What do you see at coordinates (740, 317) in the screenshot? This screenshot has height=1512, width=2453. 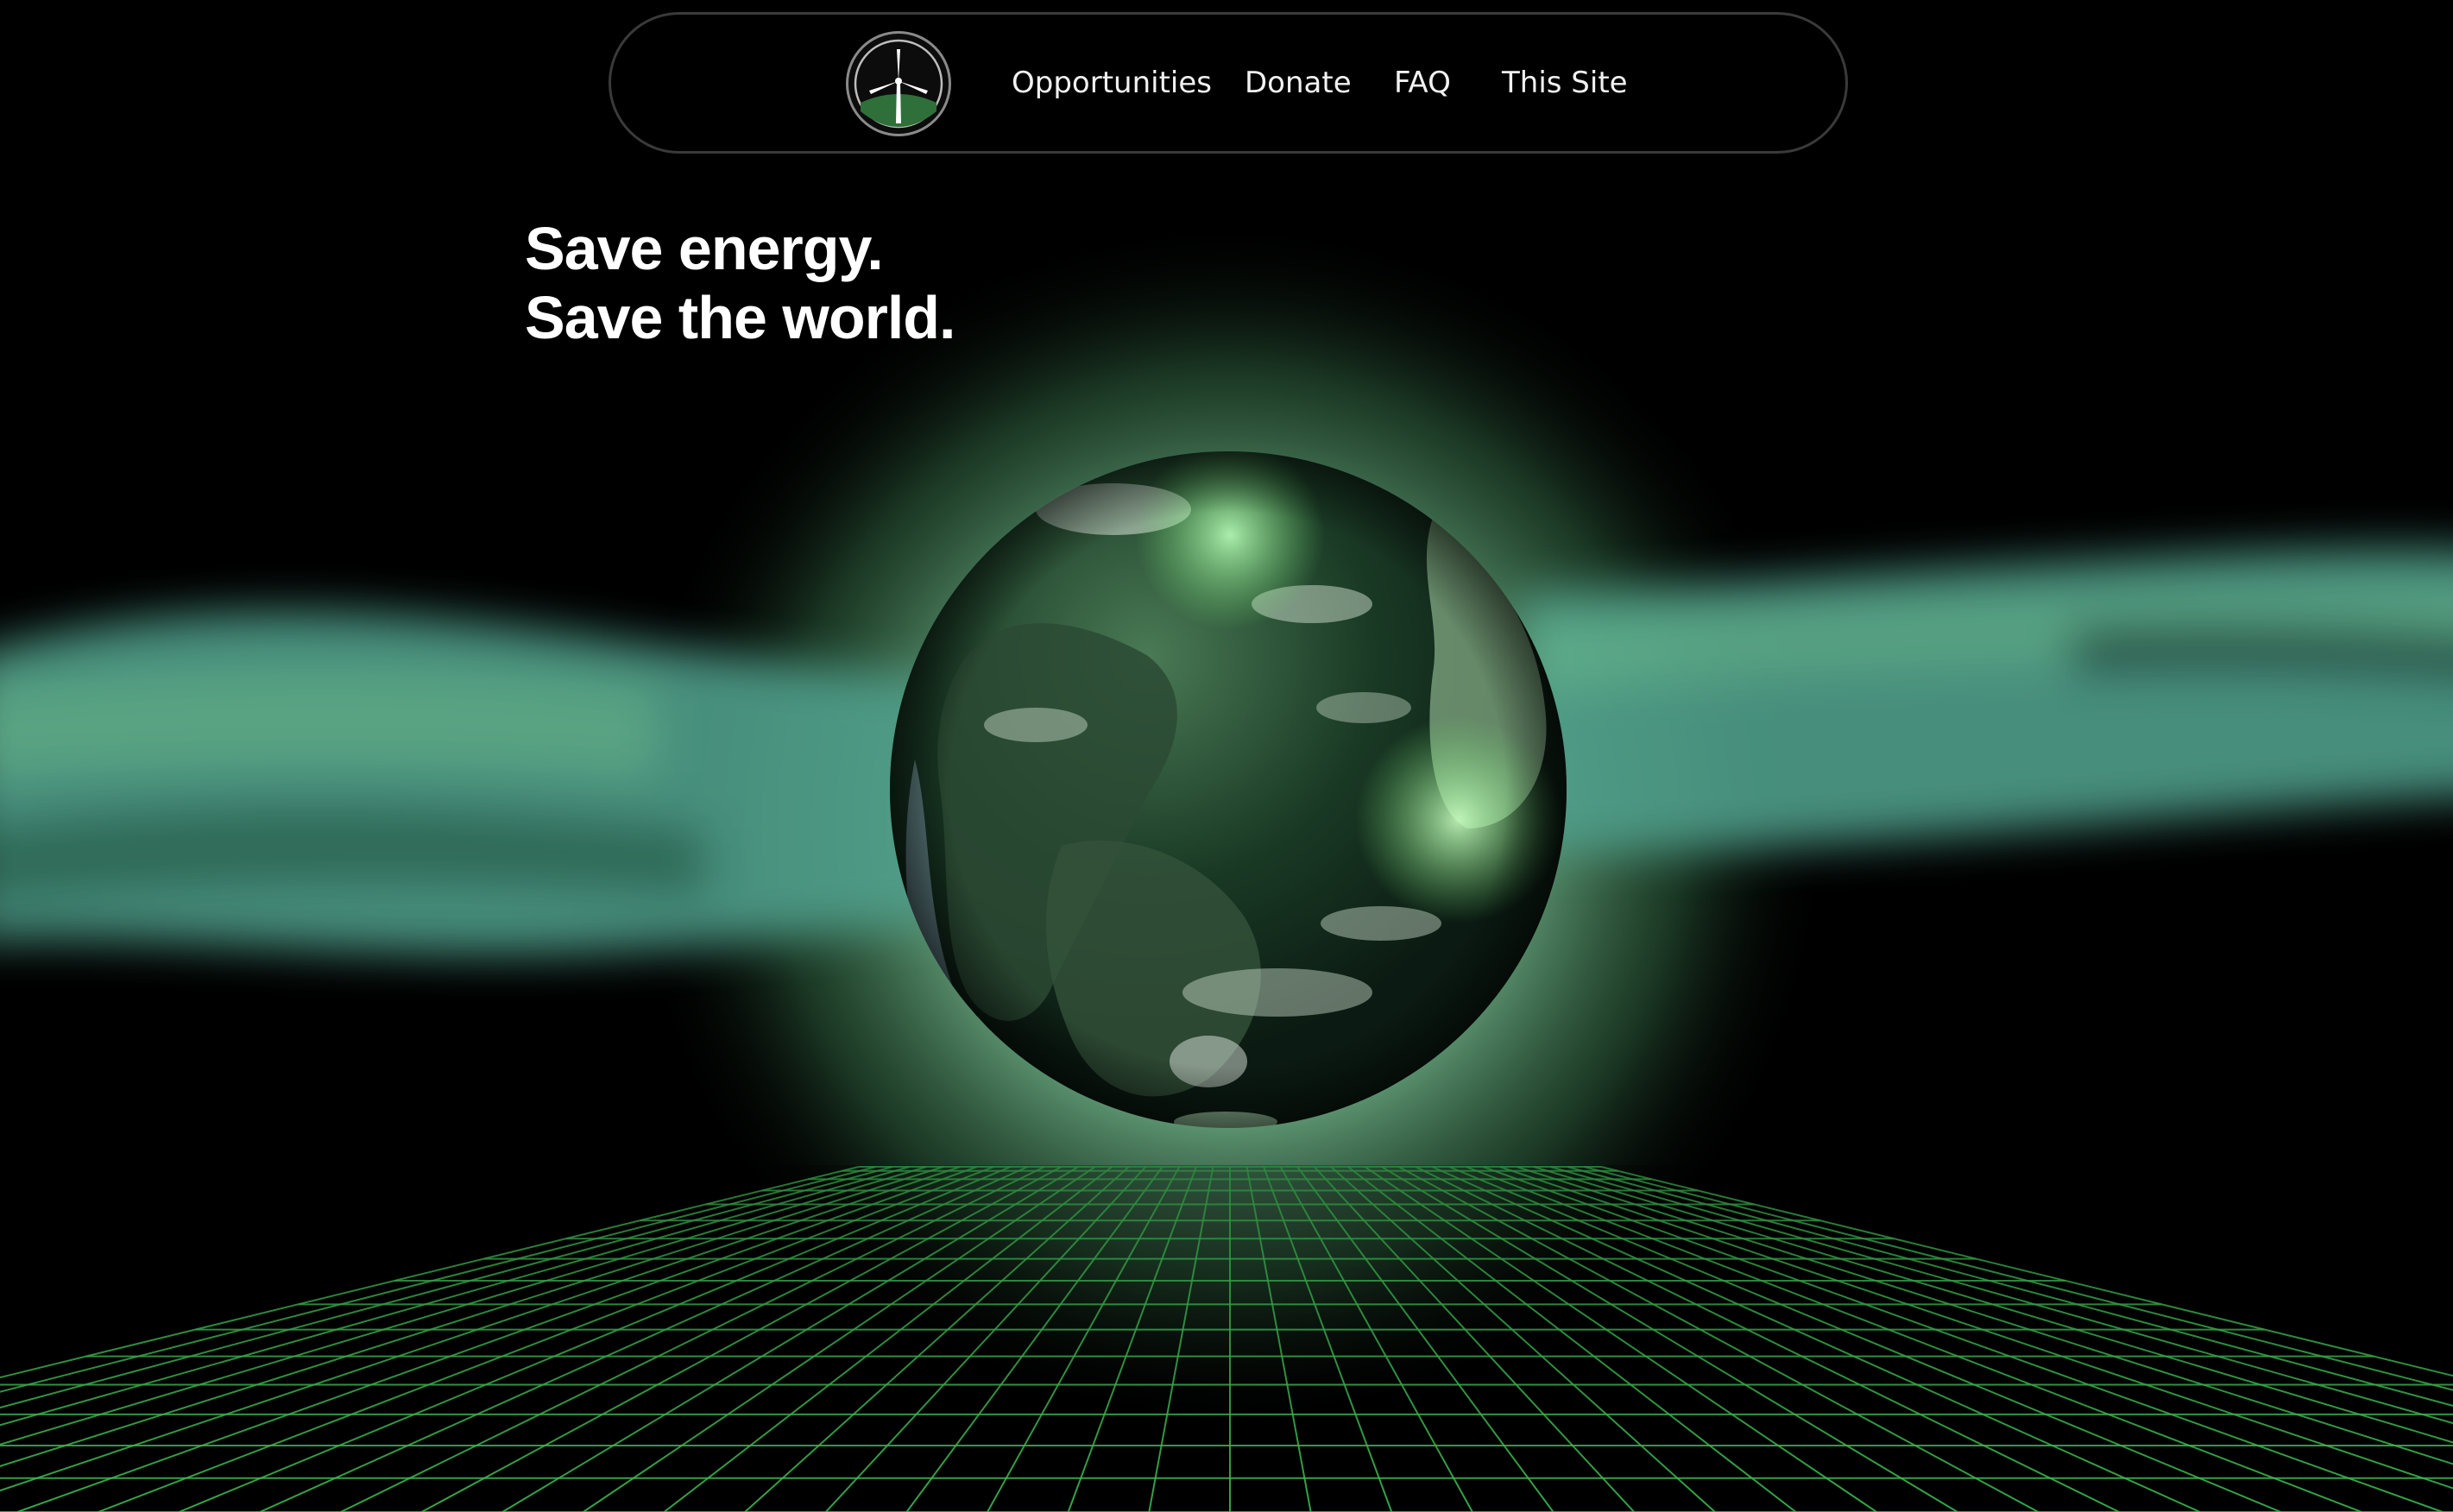 I see `hero-headline-line-2: Save the world.` at bounding box center [740, 317].